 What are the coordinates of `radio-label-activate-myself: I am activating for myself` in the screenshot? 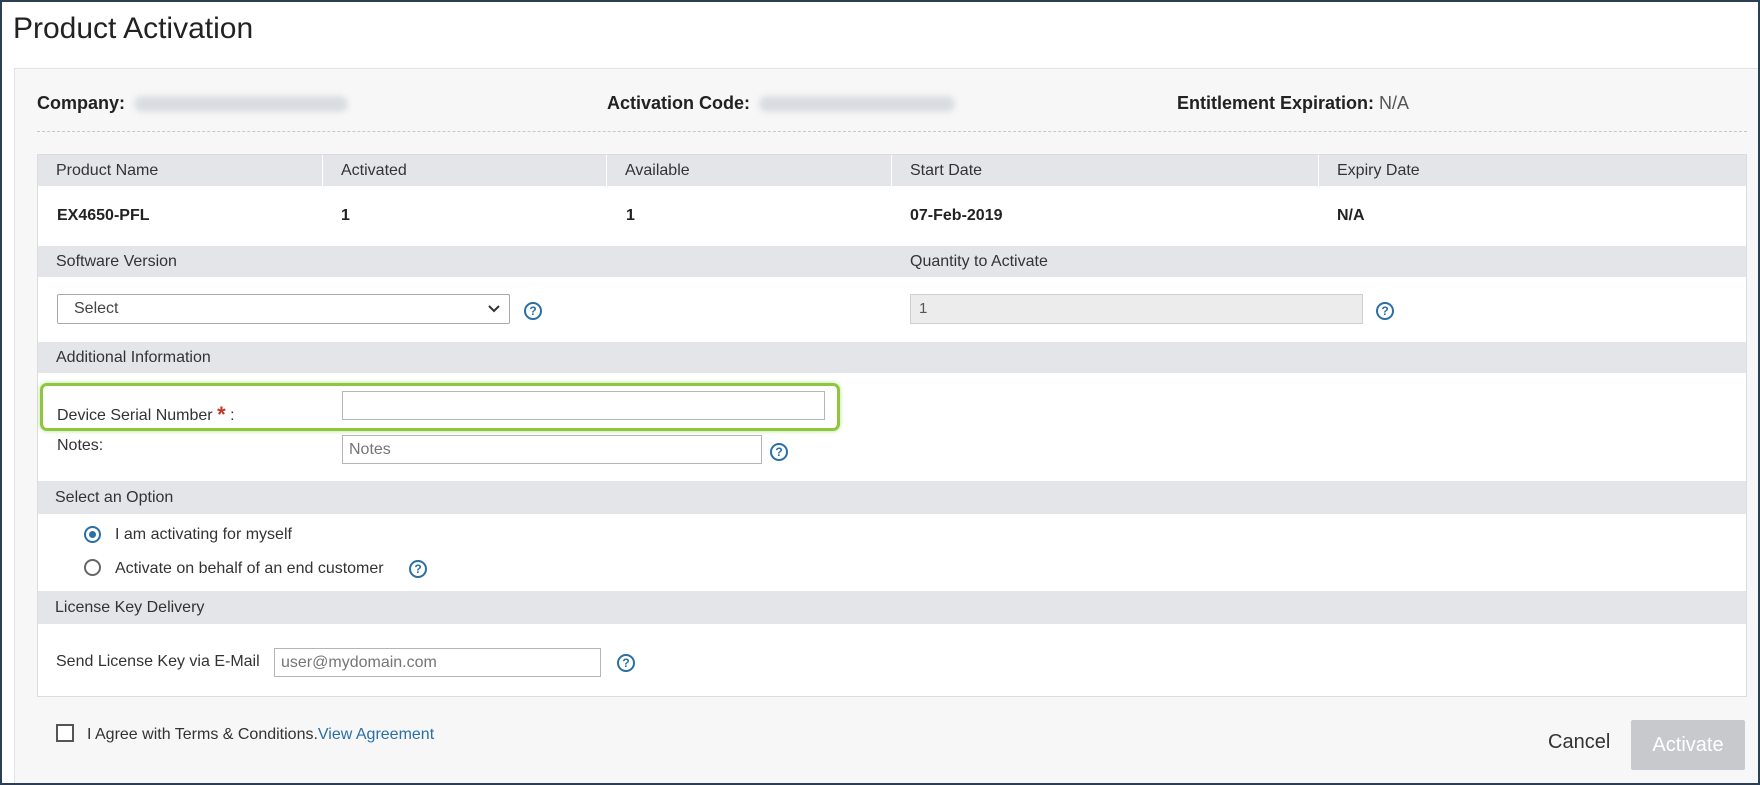 It's located at (203, 535).